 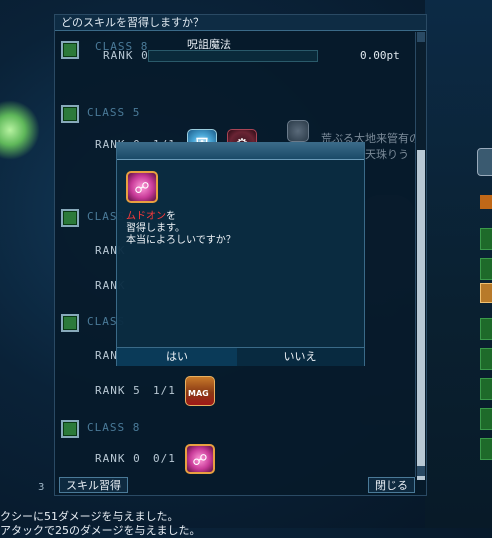 I want to click on rank-count: 0/1, so click(x=164, y=458).